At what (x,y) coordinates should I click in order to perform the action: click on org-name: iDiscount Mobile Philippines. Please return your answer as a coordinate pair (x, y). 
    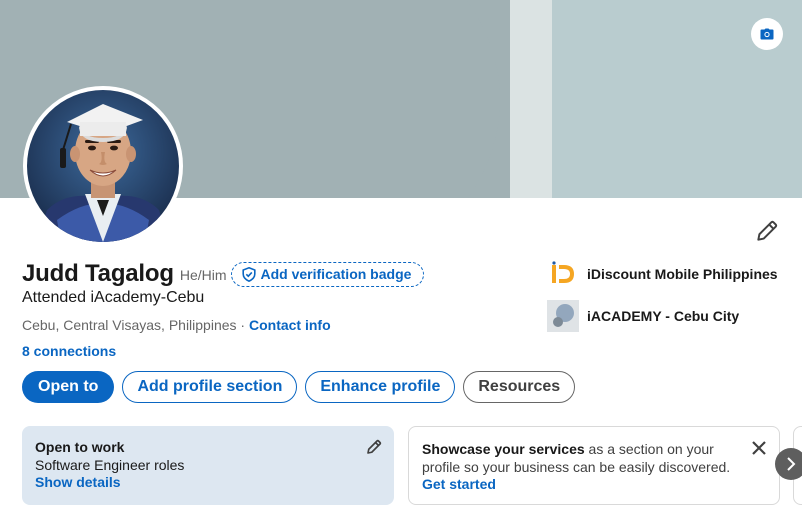
    Looking at the image, I should click on (682, 274).